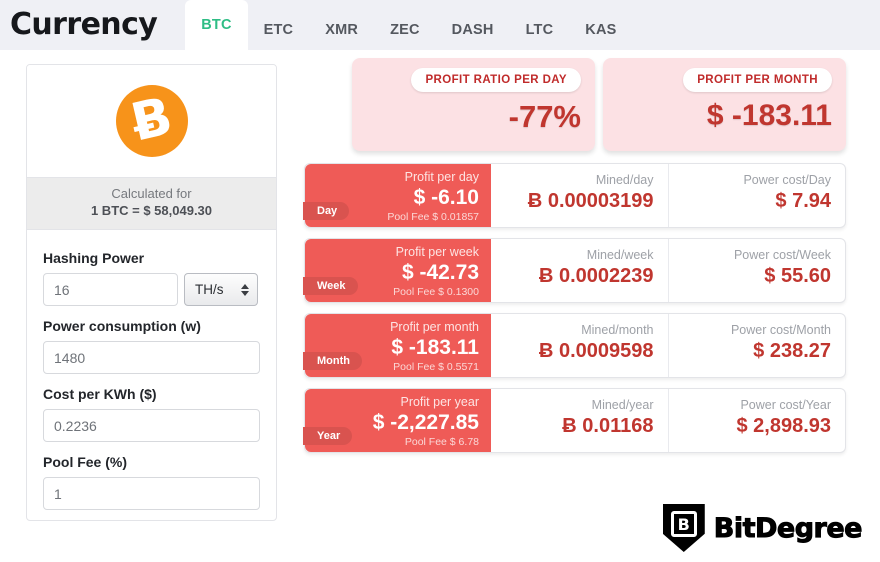  I want to click on mined-label: Mined/year, so click(622, 405).